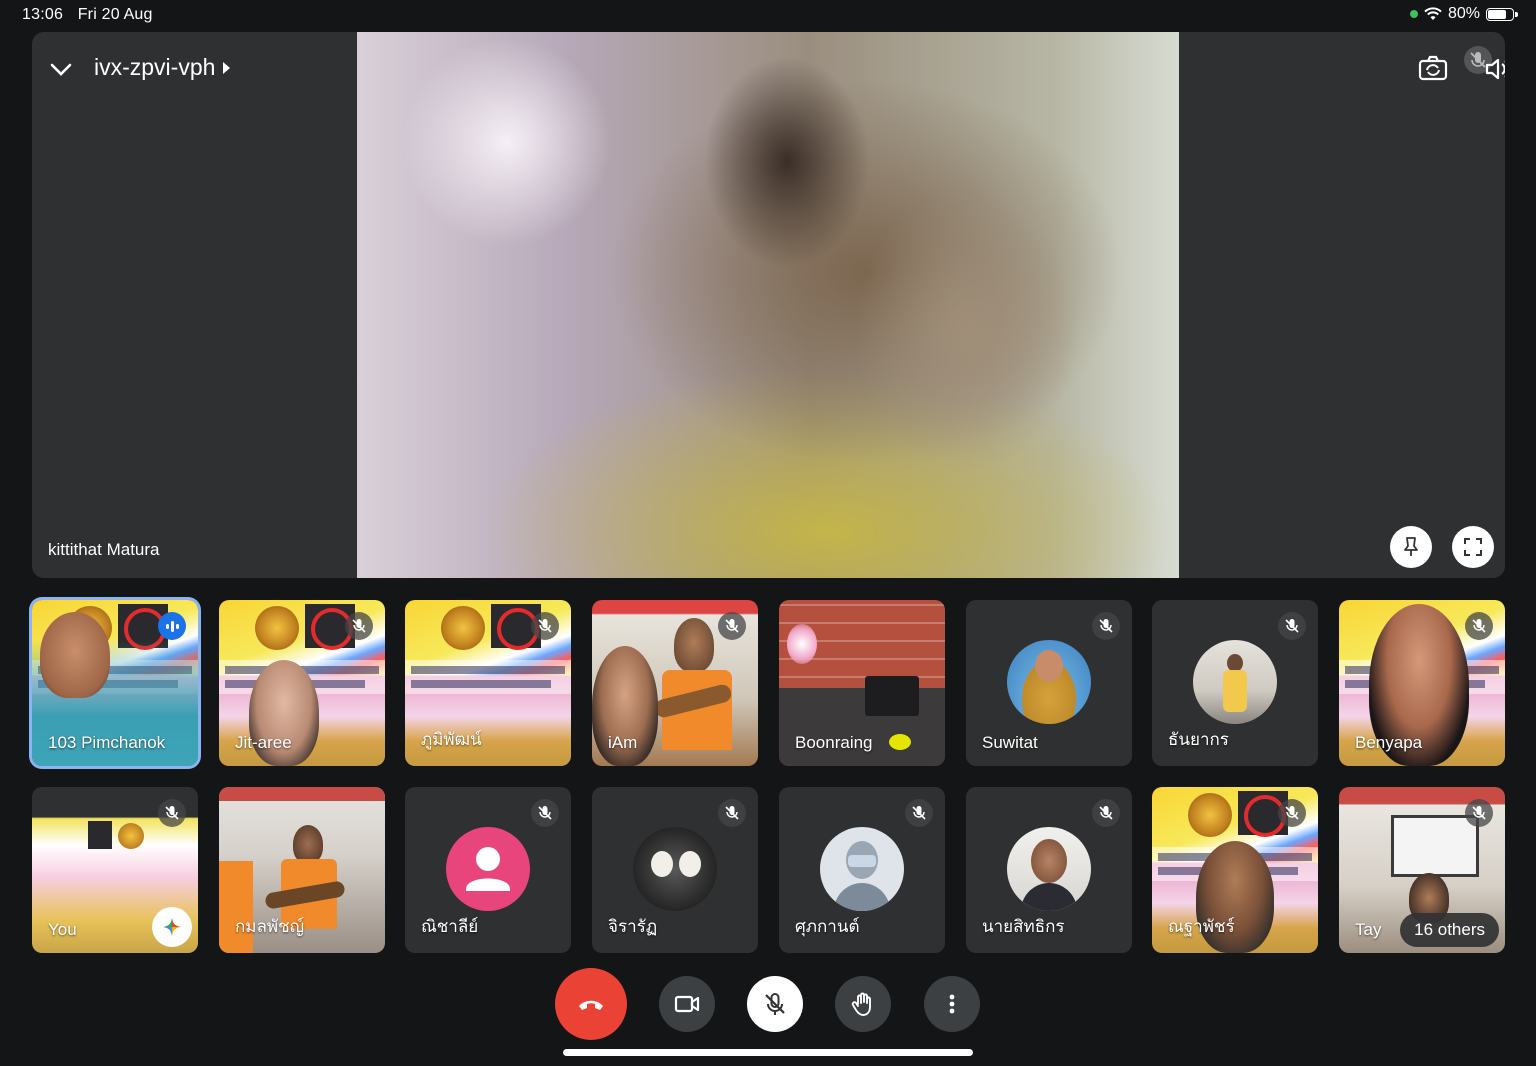 The width and height of the screenshot is (1536, 1066). I want to click on participant-tile: ภูมิพัฒน์, so click(488, 683).